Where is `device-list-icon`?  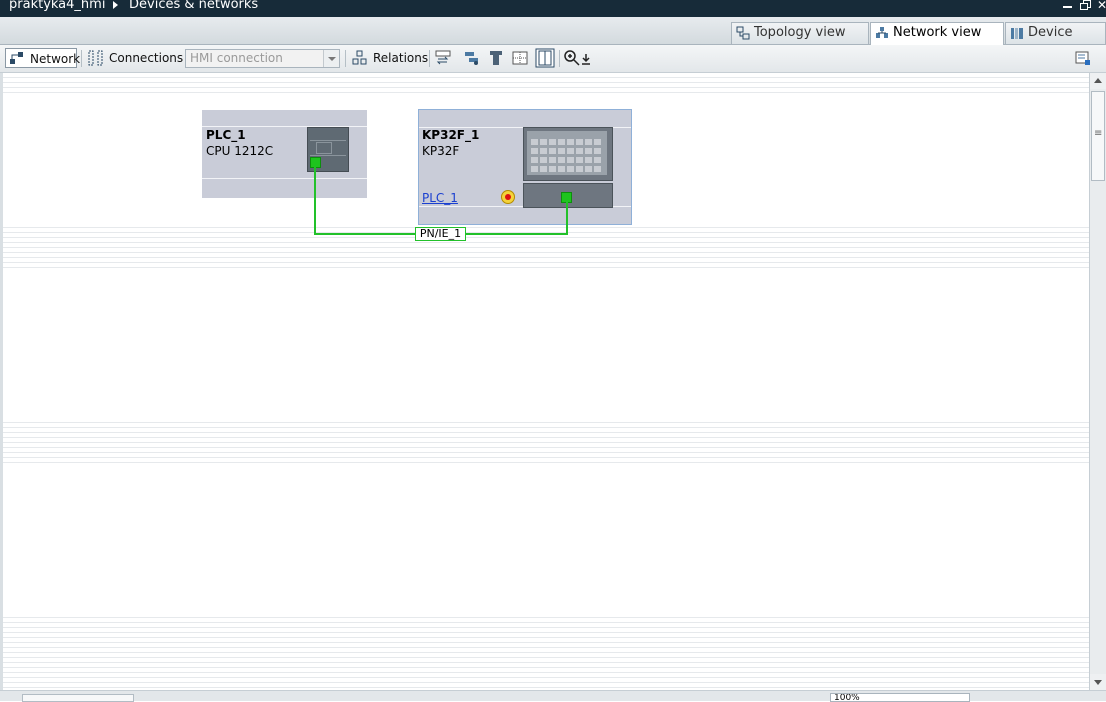
device-list-icon is located at coordinates (496, 58).